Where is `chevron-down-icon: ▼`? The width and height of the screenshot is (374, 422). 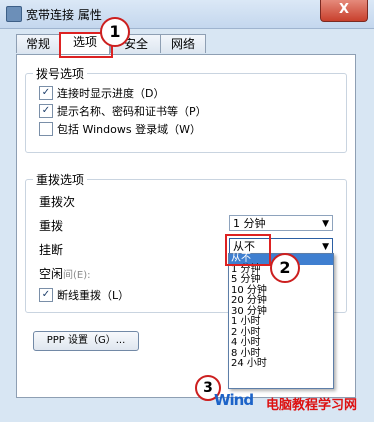 chevron-down-icon: ▼ is located at coordinates (325, 224).